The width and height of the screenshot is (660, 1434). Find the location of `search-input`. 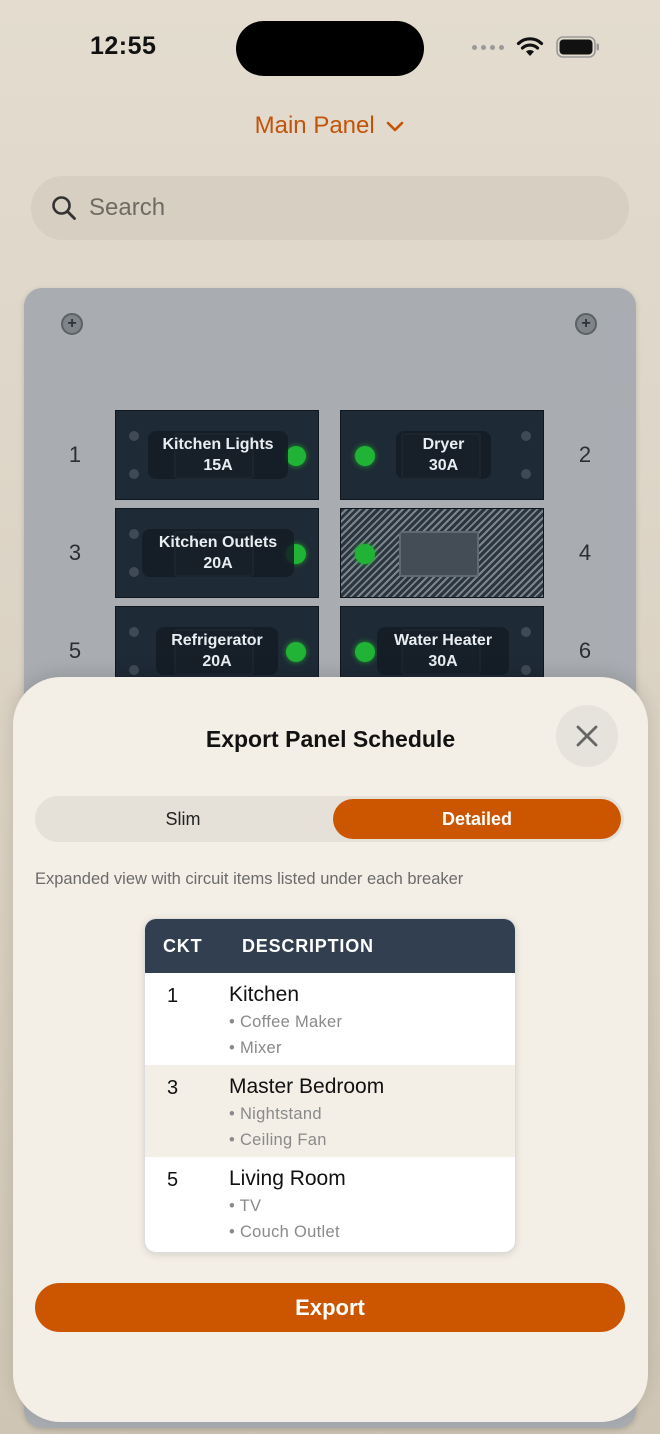

search-input is located at coordinates (329, 208).